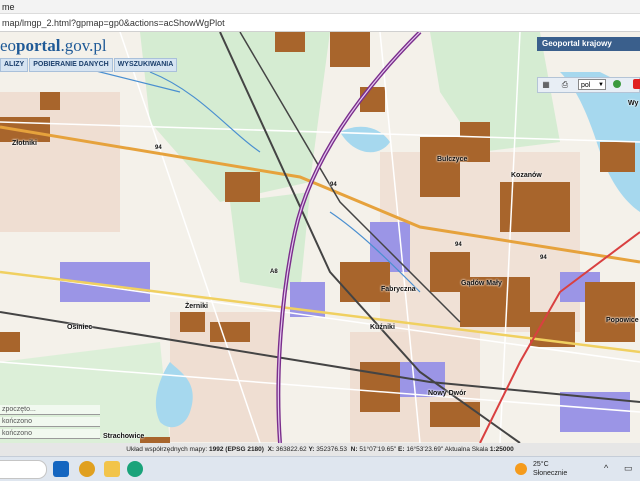 This screenshot has width=640, height=481. What do you see at coordinates (14, 65) in the screenshot?
I see `menu-analizy: ALIZY` at bounding box center [14, 65].